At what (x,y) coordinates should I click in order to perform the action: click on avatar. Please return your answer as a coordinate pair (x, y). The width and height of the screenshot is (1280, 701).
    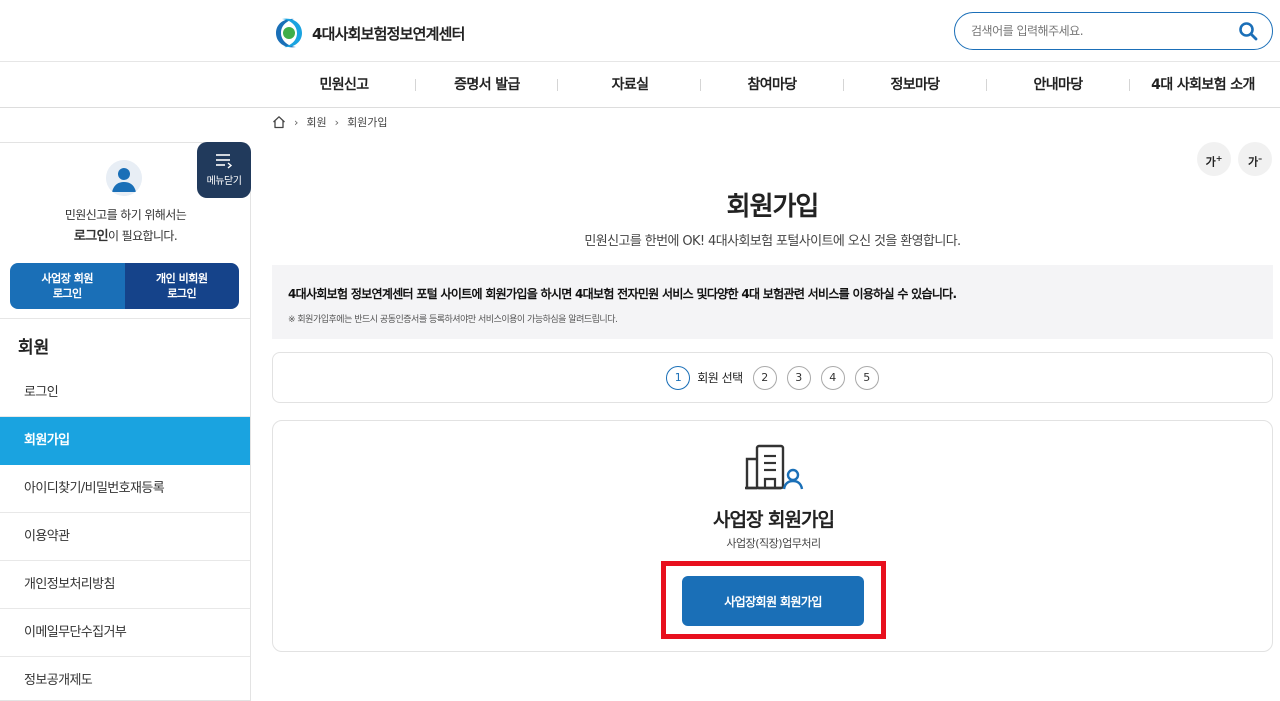
    Looking at the image, I should click on (124, 178).